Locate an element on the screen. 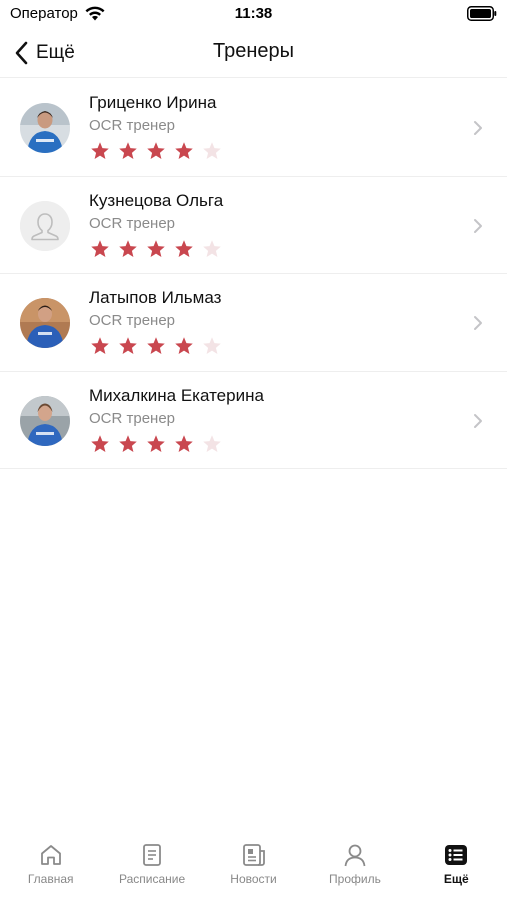 This screenshot has width=507, height=900. profile-icon is located at coordinates (355, 855).